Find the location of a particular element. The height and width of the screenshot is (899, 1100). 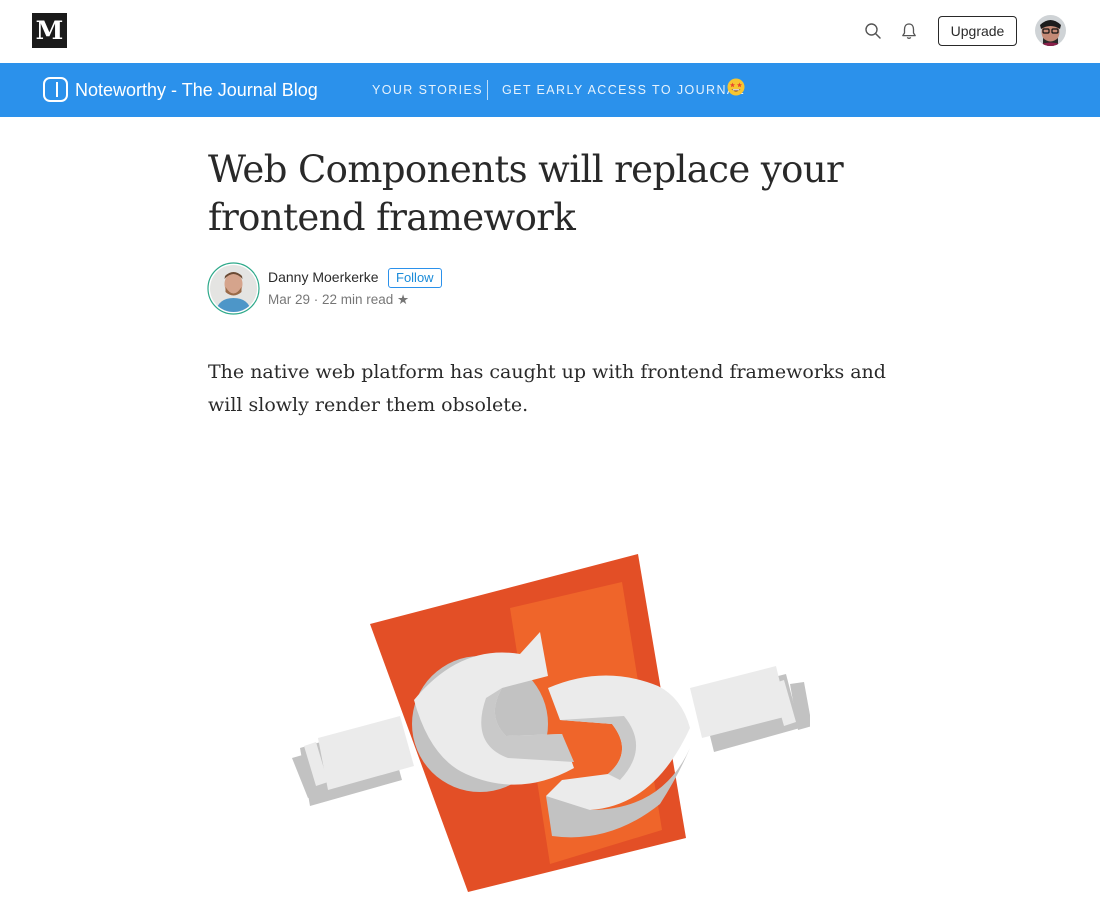

user-avatar is located at coordinates (1050, 30).